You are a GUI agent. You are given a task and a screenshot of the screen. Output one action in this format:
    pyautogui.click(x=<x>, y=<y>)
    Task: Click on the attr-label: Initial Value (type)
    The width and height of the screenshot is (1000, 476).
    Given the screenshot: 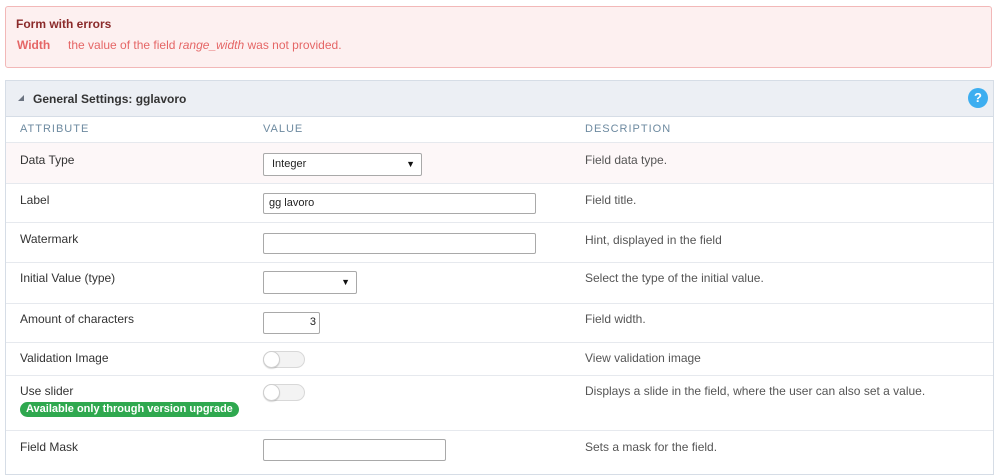 What is the action you would take?
    pyautogui.click(x=68, y=278)
    